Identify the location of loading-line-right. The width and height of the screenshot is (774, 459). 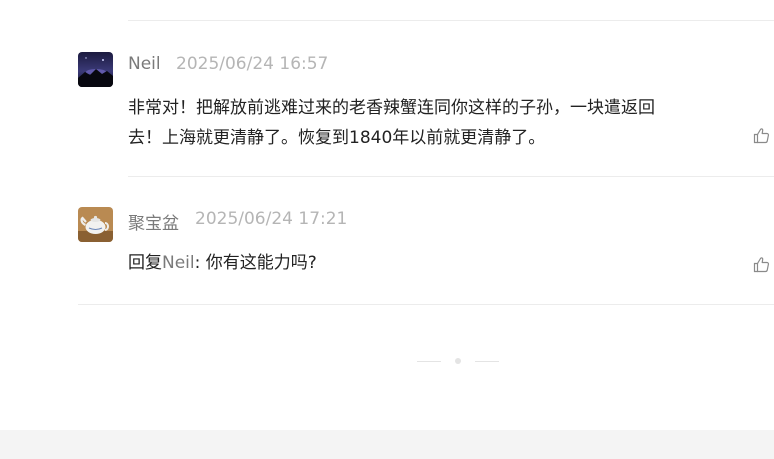
(487, 361).